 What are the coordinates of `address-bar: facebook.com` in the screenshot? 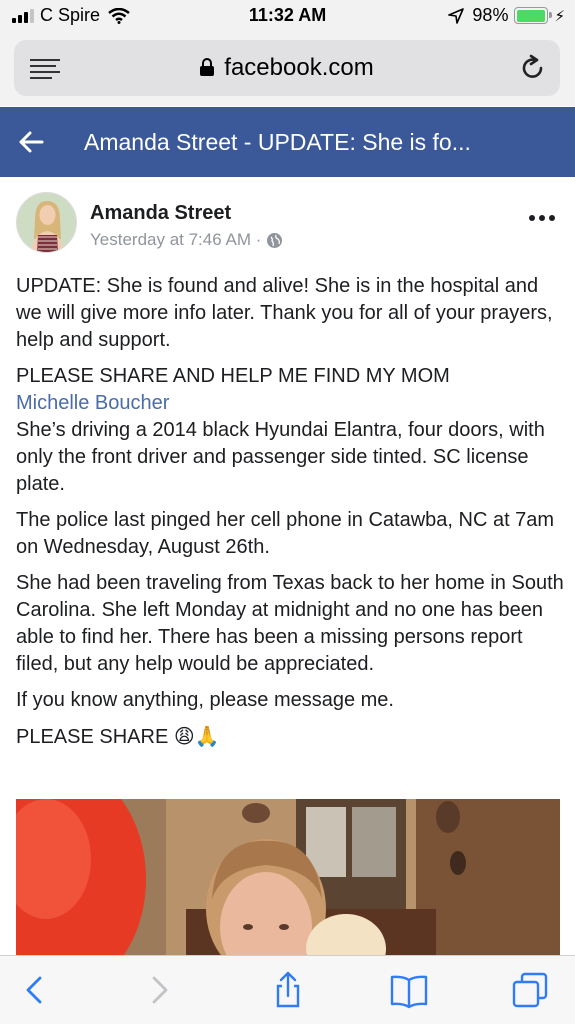 It's located at (287, 68).